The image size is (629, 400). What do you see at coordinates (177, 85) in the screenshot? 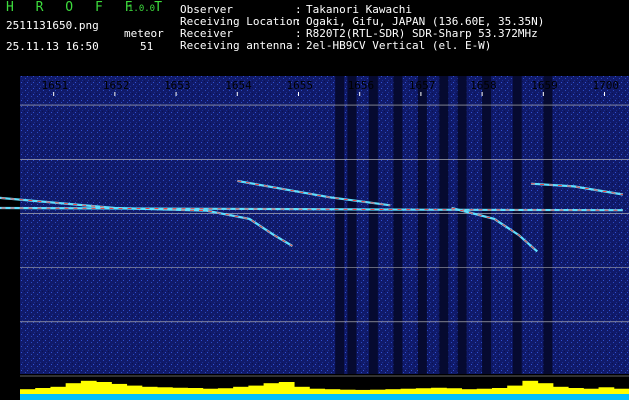
I see `x-tick-label: 1653` at bounding box center [177, 85].